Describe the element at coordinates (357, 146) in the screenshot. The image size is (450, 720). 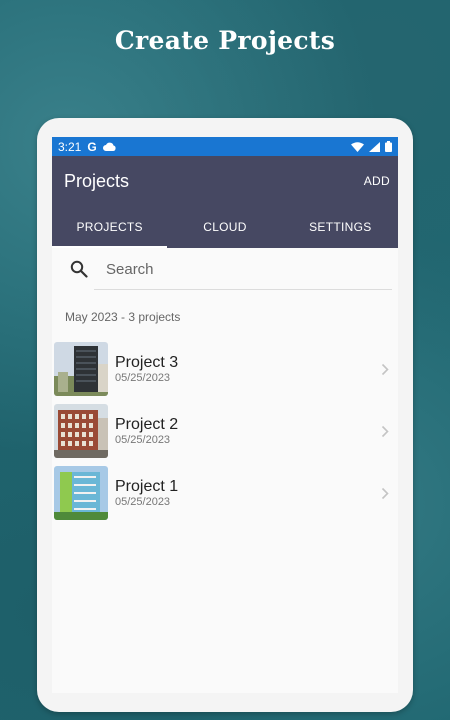
I see `wifi-icon` at that location.